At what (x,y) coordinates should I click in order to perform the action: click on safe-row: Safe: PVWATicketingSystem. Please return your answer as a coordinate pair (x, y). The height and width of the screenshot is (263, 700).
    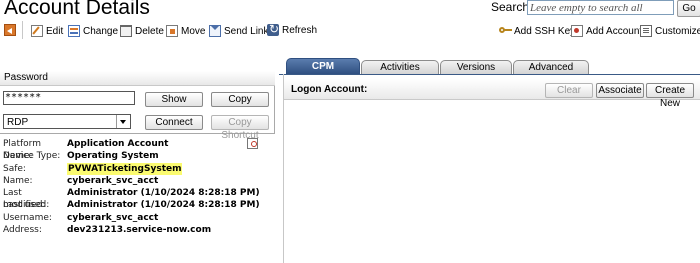
    Looking at the image, I should click on (131, 168).